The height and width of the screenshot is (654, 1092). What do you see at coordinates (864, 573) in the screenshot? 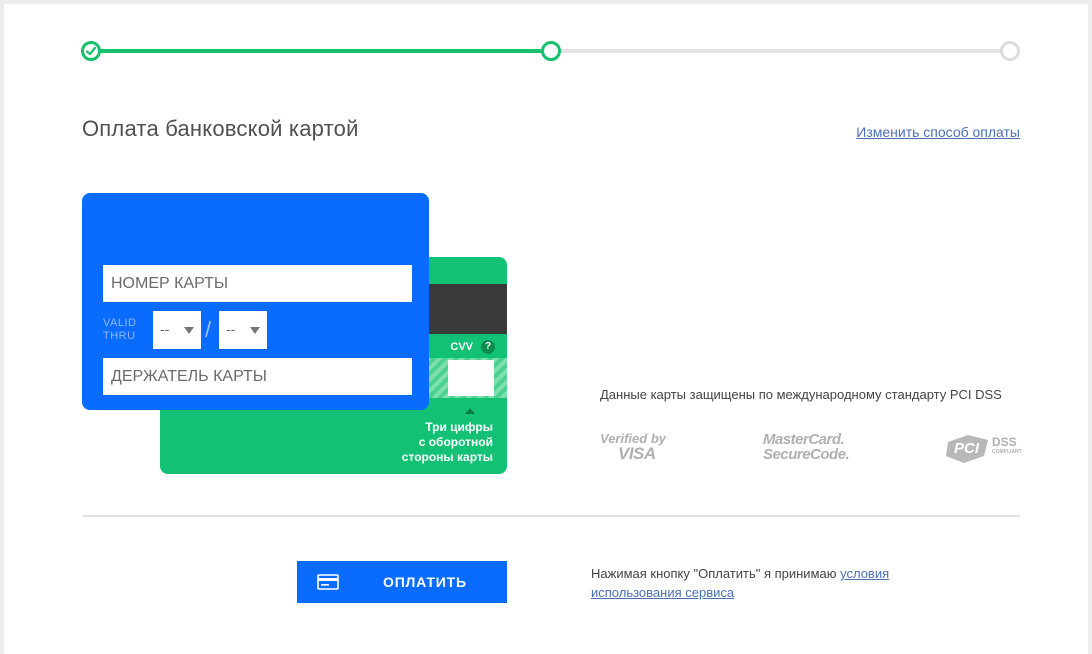
I see `terms-link-part-1: условия` at bounding box center [864, 573].